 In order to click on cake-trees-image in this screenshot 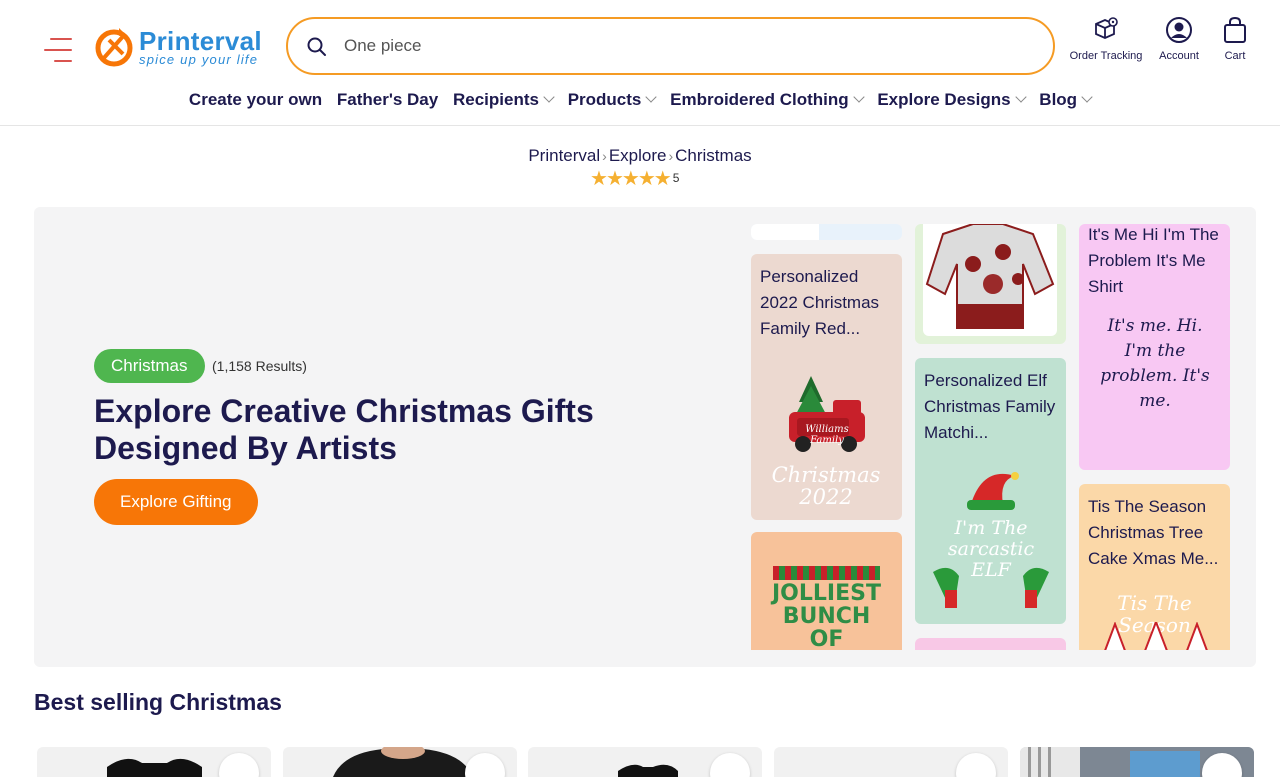, I will do `click(1156, 636)`.